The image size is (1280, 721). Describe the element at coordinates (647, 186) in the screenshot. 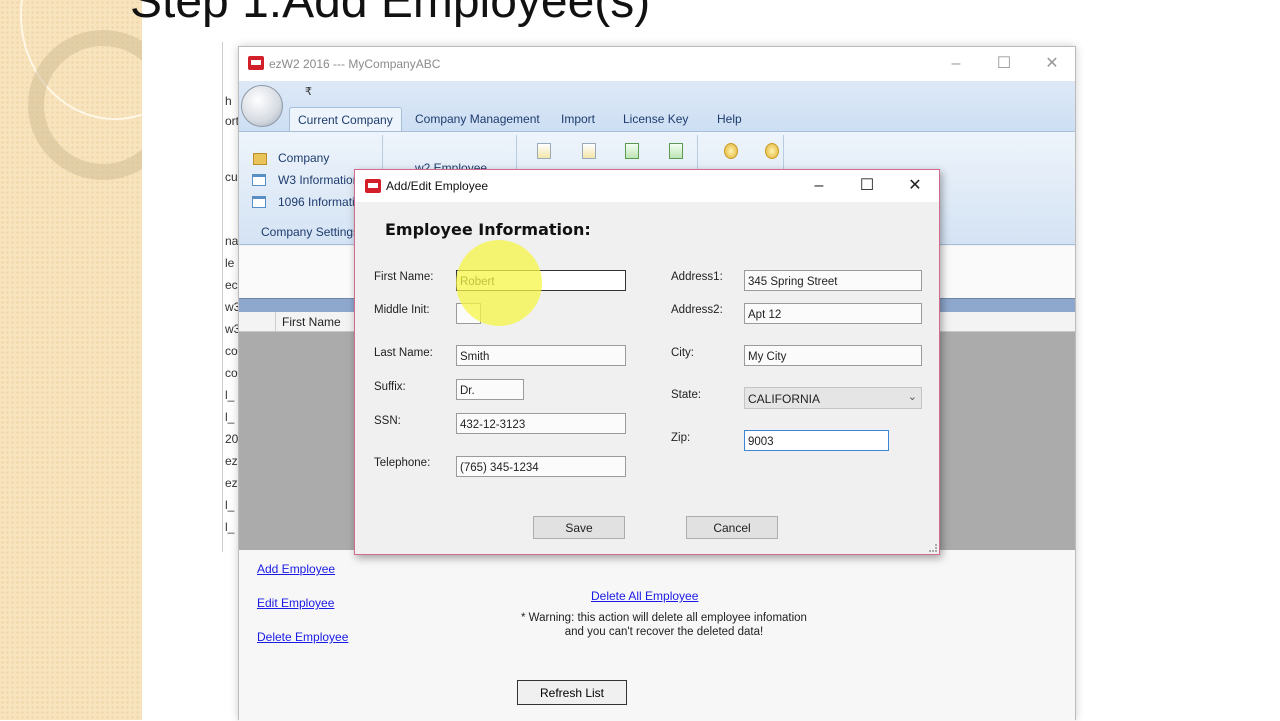

I see `dialog-title-bar: Add/Edit Employee – ☐ ✕` at that location.